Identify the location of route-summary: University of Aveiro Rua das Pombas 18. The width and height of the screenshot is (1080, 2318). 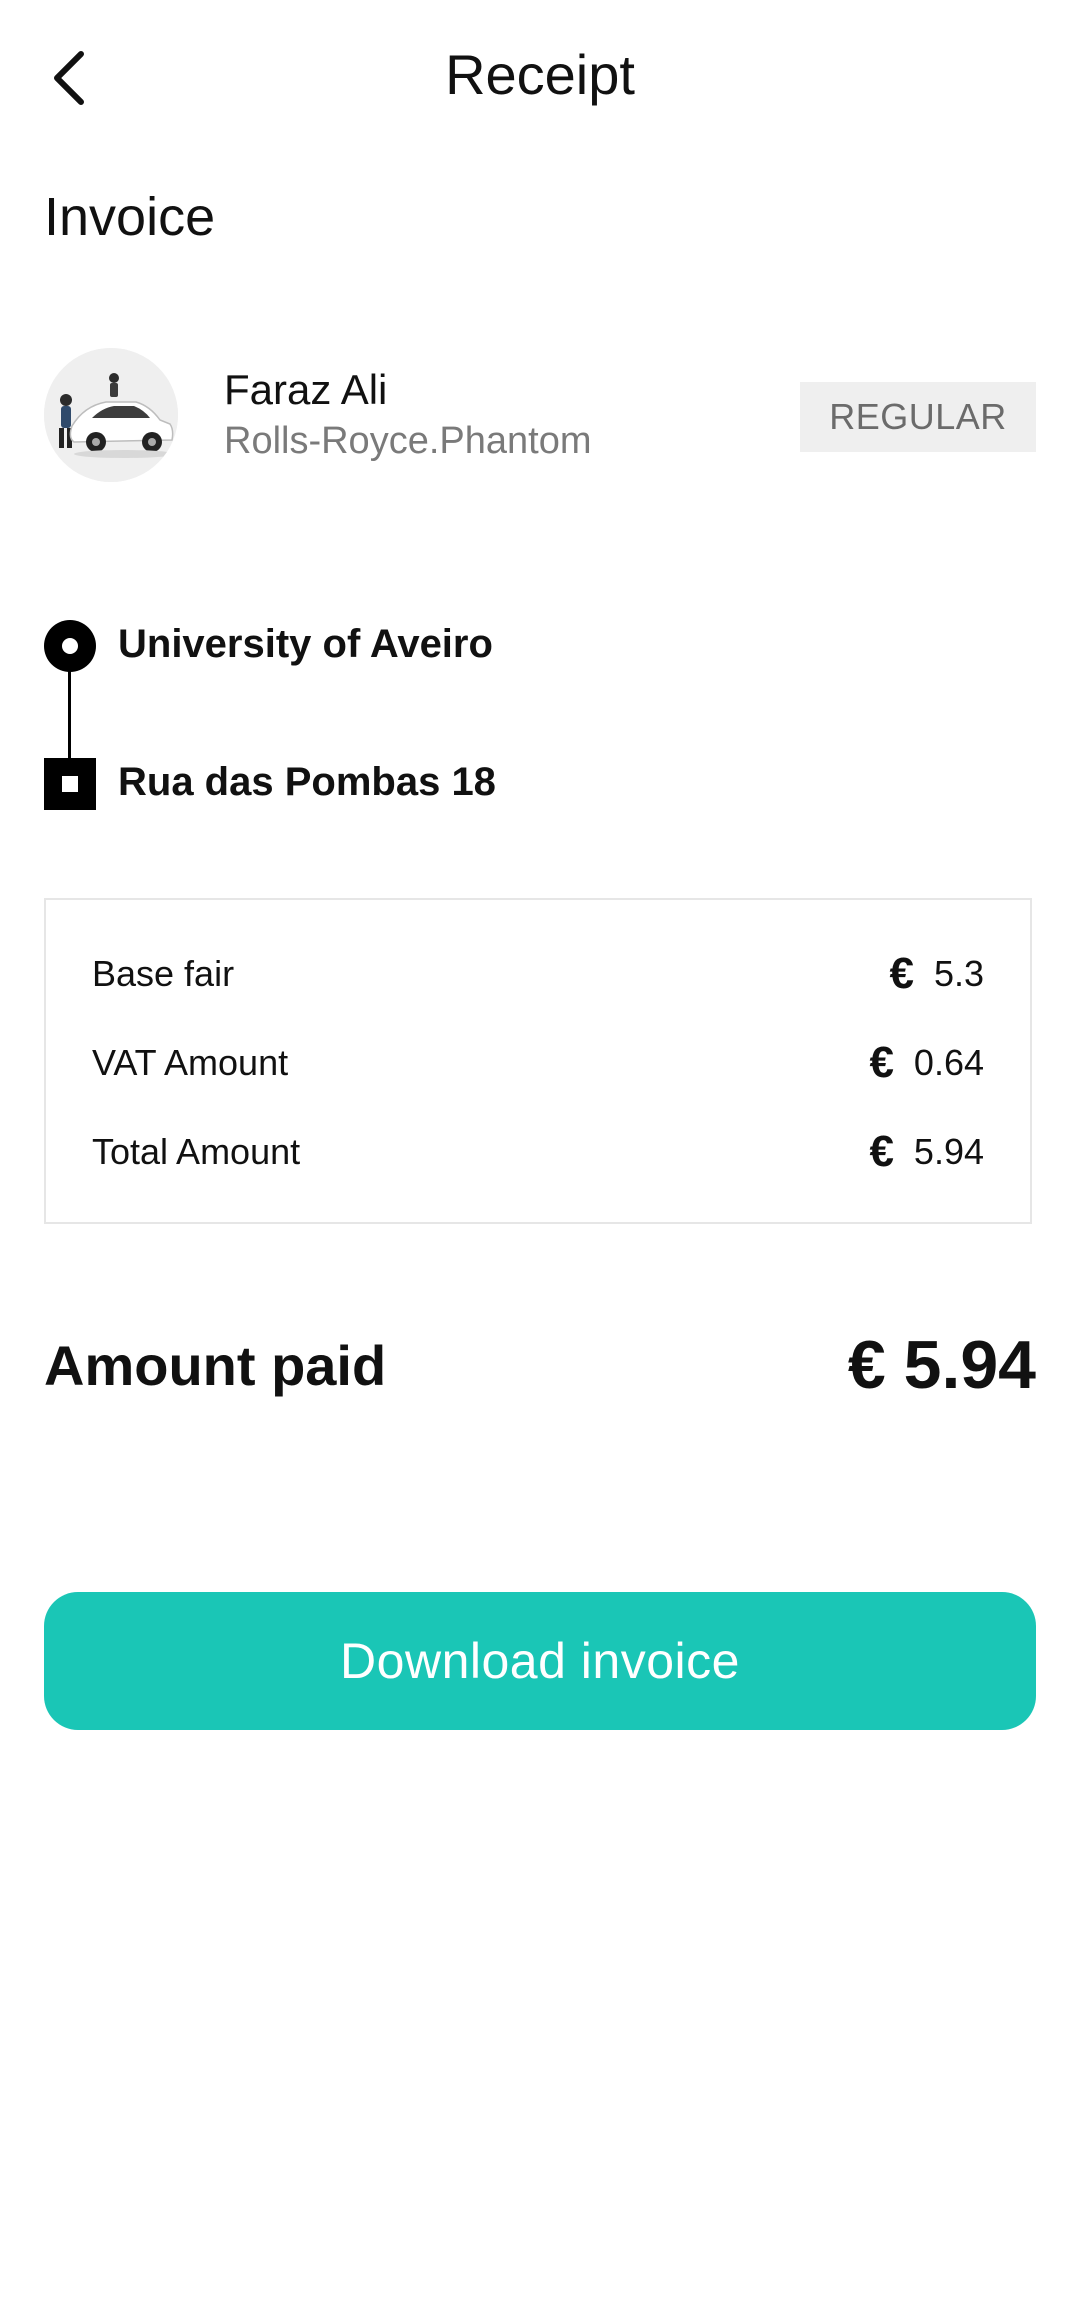
(540, 720).